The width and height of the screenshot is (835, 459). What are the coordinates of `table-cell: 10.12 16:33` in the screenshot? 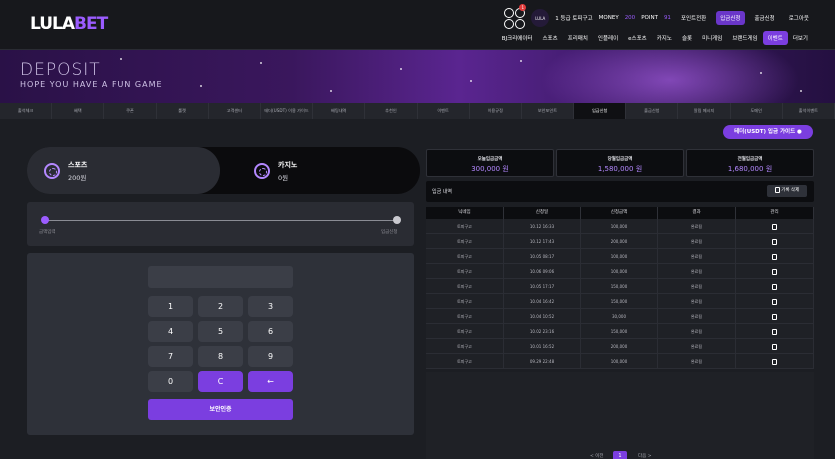 It's located at (542, 226).